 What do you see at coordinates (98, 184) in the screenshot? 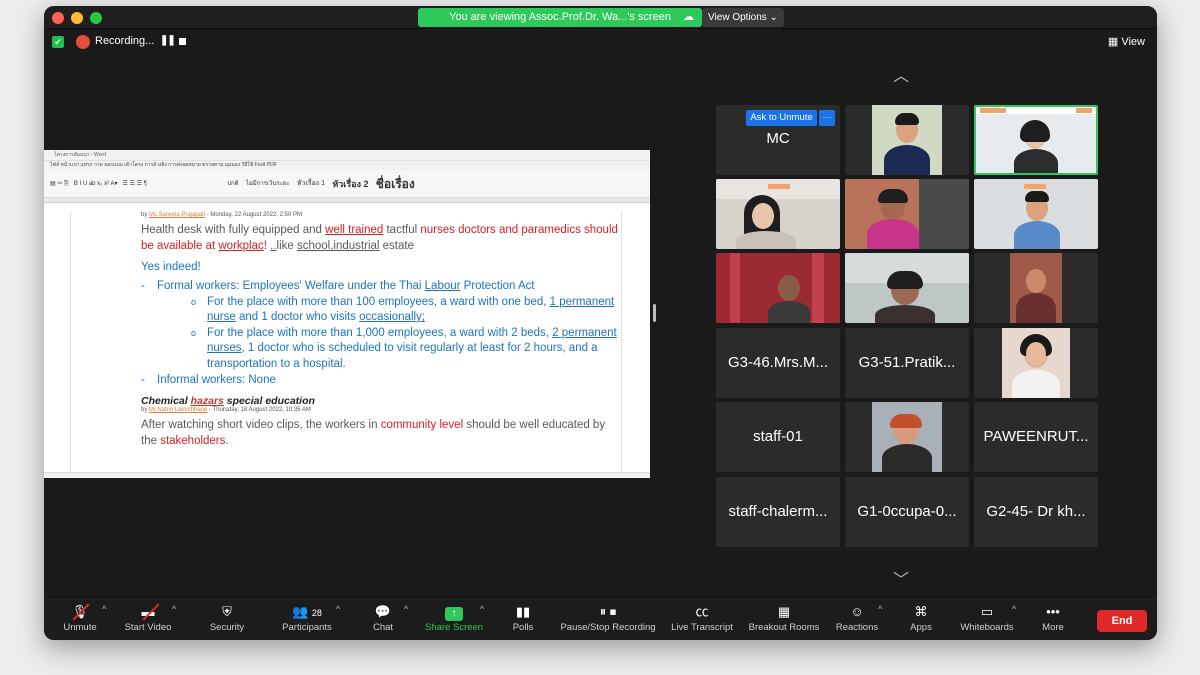
I see `ribbon-font-group: ▤ ✂ ⎘ B I U ab x₂ x² A▾ ☰ ☰ ☰ ¶` at bounding box center [98, 184].